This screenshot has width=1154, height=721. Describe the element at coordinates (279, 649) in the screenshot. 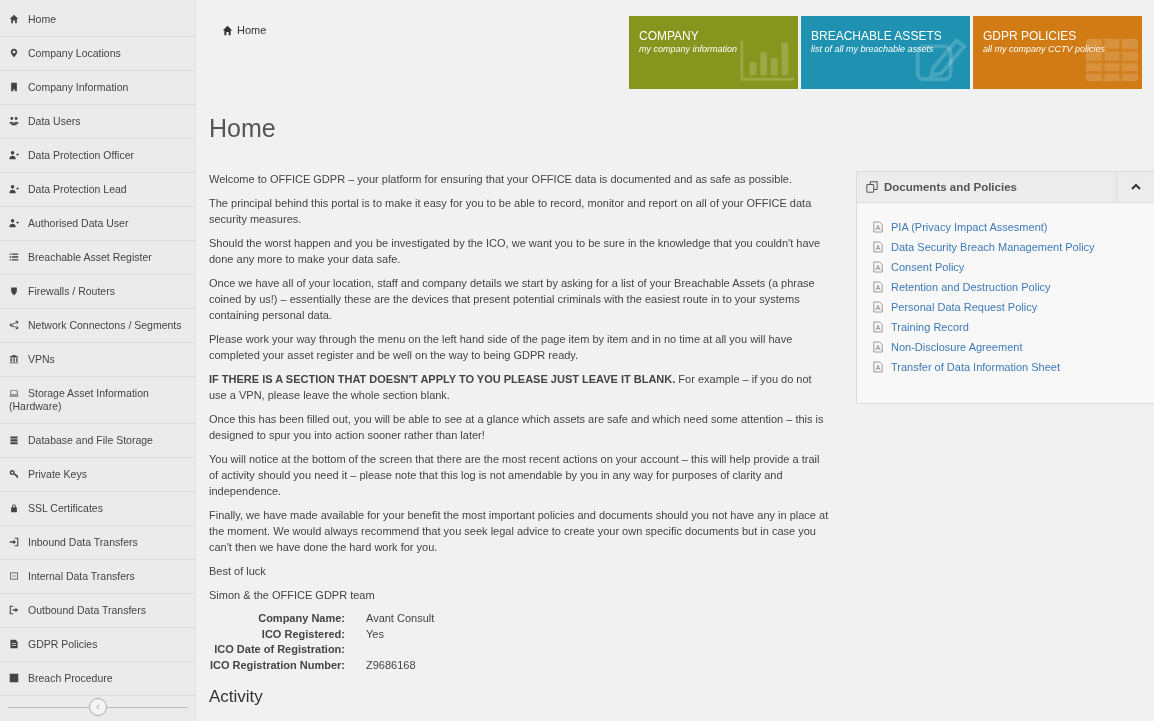

I see `detail-label: ICO Date of Registration:` at that location.